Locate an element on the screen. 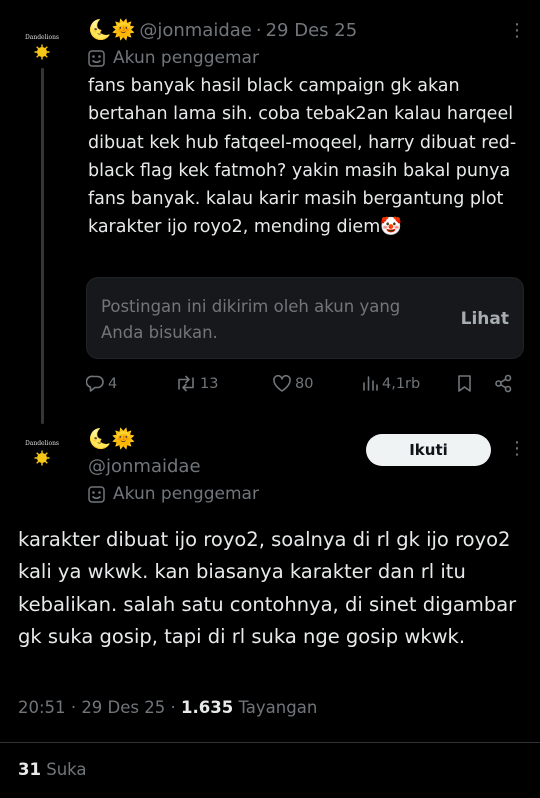 This screenshot has width=540, height=798. reply-count: 4 is located at coordinates (113, 383).